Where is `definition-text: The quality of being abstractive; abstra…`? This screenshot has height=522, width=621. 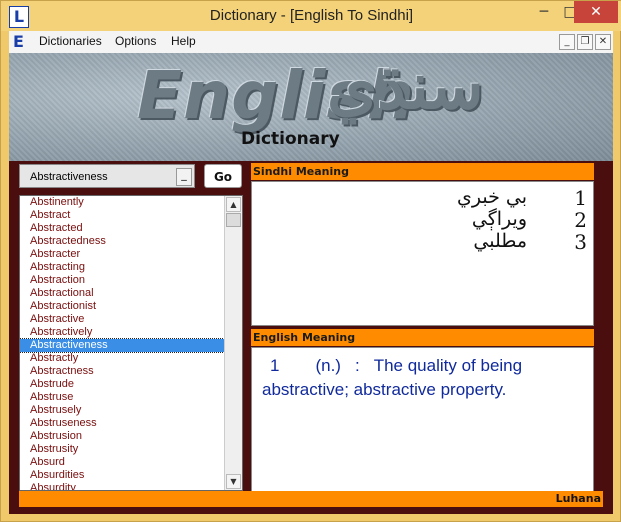 definition-text: The quality of being abstractive; abstra… is located at coordinates (392, 377).